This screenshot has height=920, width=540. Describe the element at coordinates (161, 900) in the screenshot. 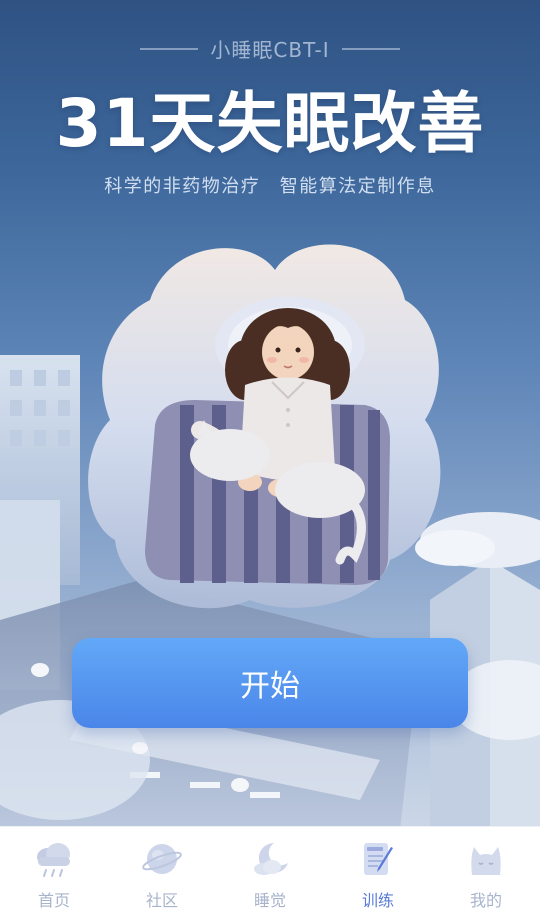

I see `tab-community-label: 社区` at that location.